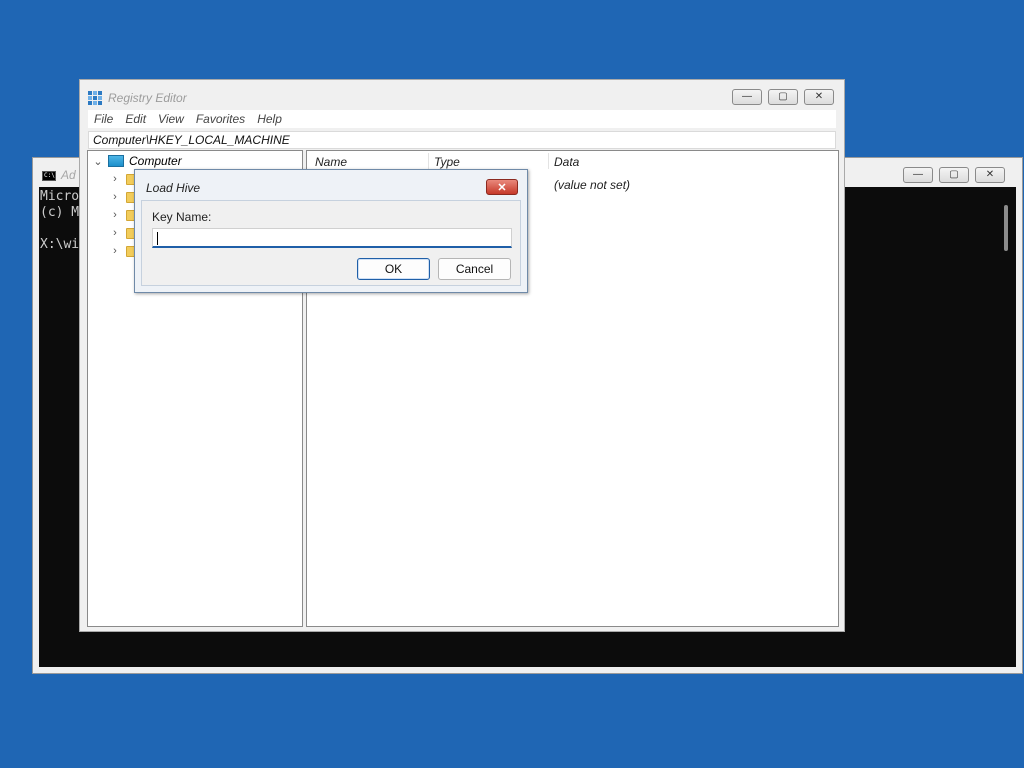 This screenshot has height=768, width=1024. Describe the element at coordinates (155, 161) in the screenshot. I see `tree-item-label: Computer` at that location.